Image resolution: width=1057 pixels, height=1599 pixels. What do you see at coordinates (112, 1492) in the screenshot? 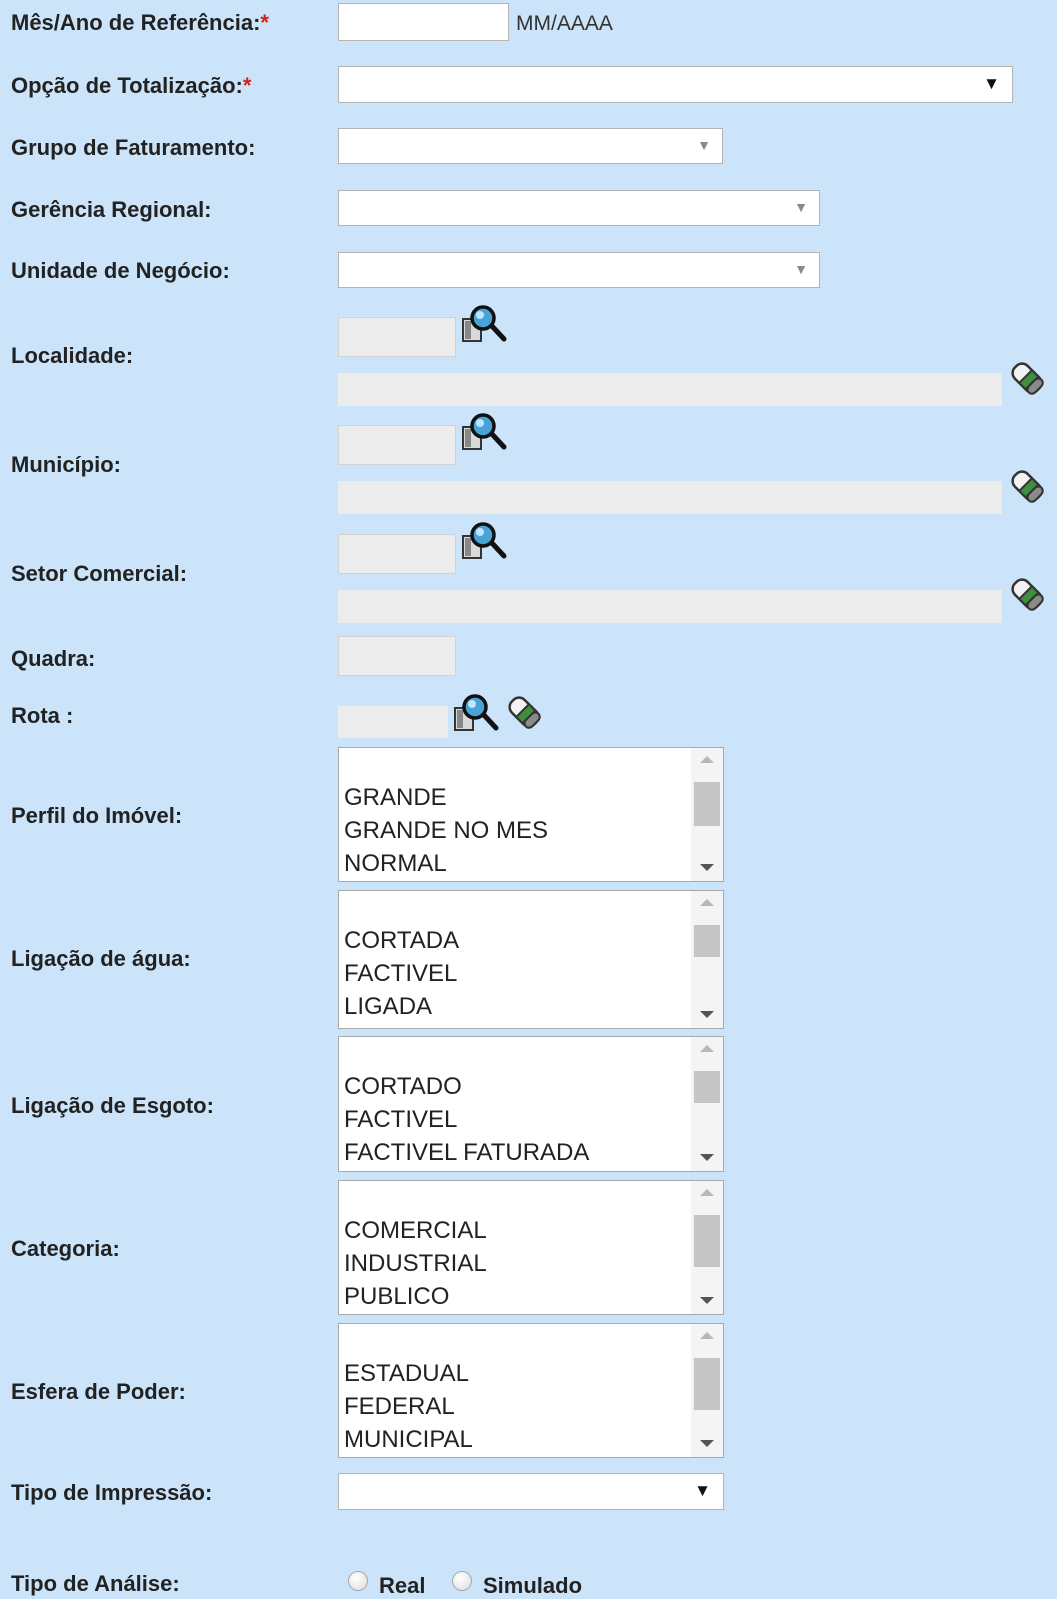
I see `tipo-impressao-label: Tipo de Impressão:` at bounding box center [112, 1492].